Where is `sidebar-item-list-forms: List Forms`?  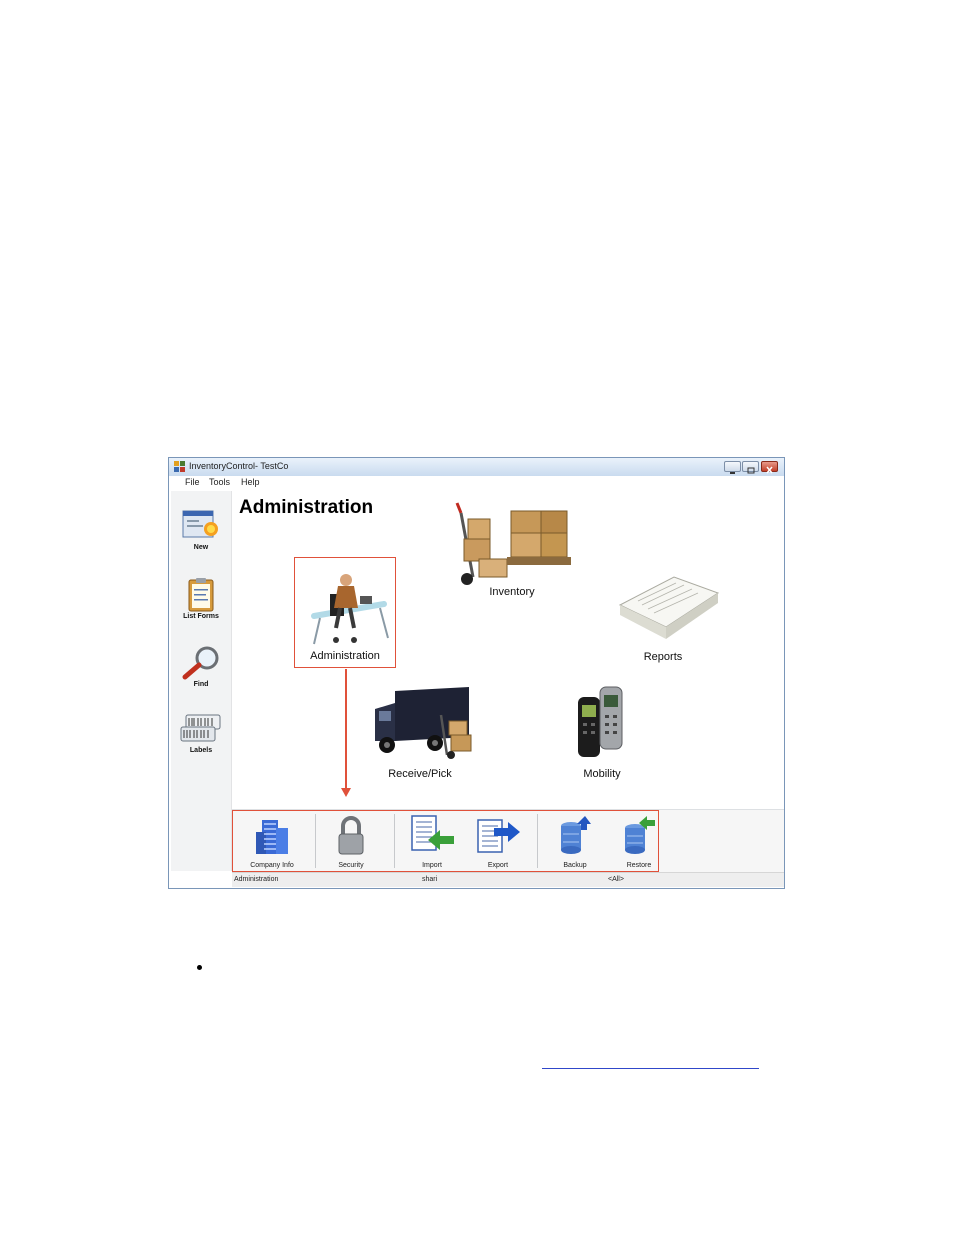 sidebar-item-list-forms: List Forms is located at coordinates (201, 598).